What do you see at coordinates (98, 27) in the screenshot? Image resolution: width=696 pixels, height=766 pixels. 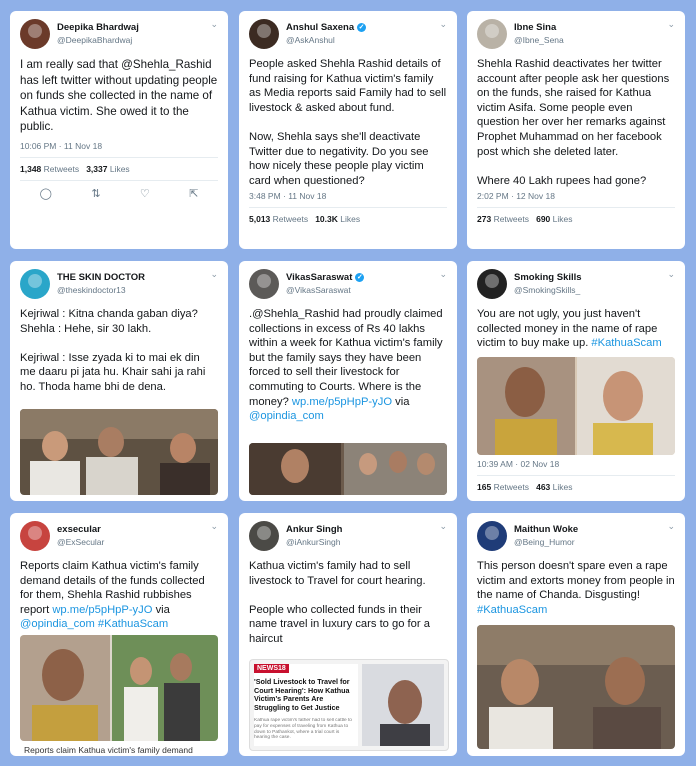 I see `display-name: Deepika Bhardwaj` at bounding box center [98, 27].